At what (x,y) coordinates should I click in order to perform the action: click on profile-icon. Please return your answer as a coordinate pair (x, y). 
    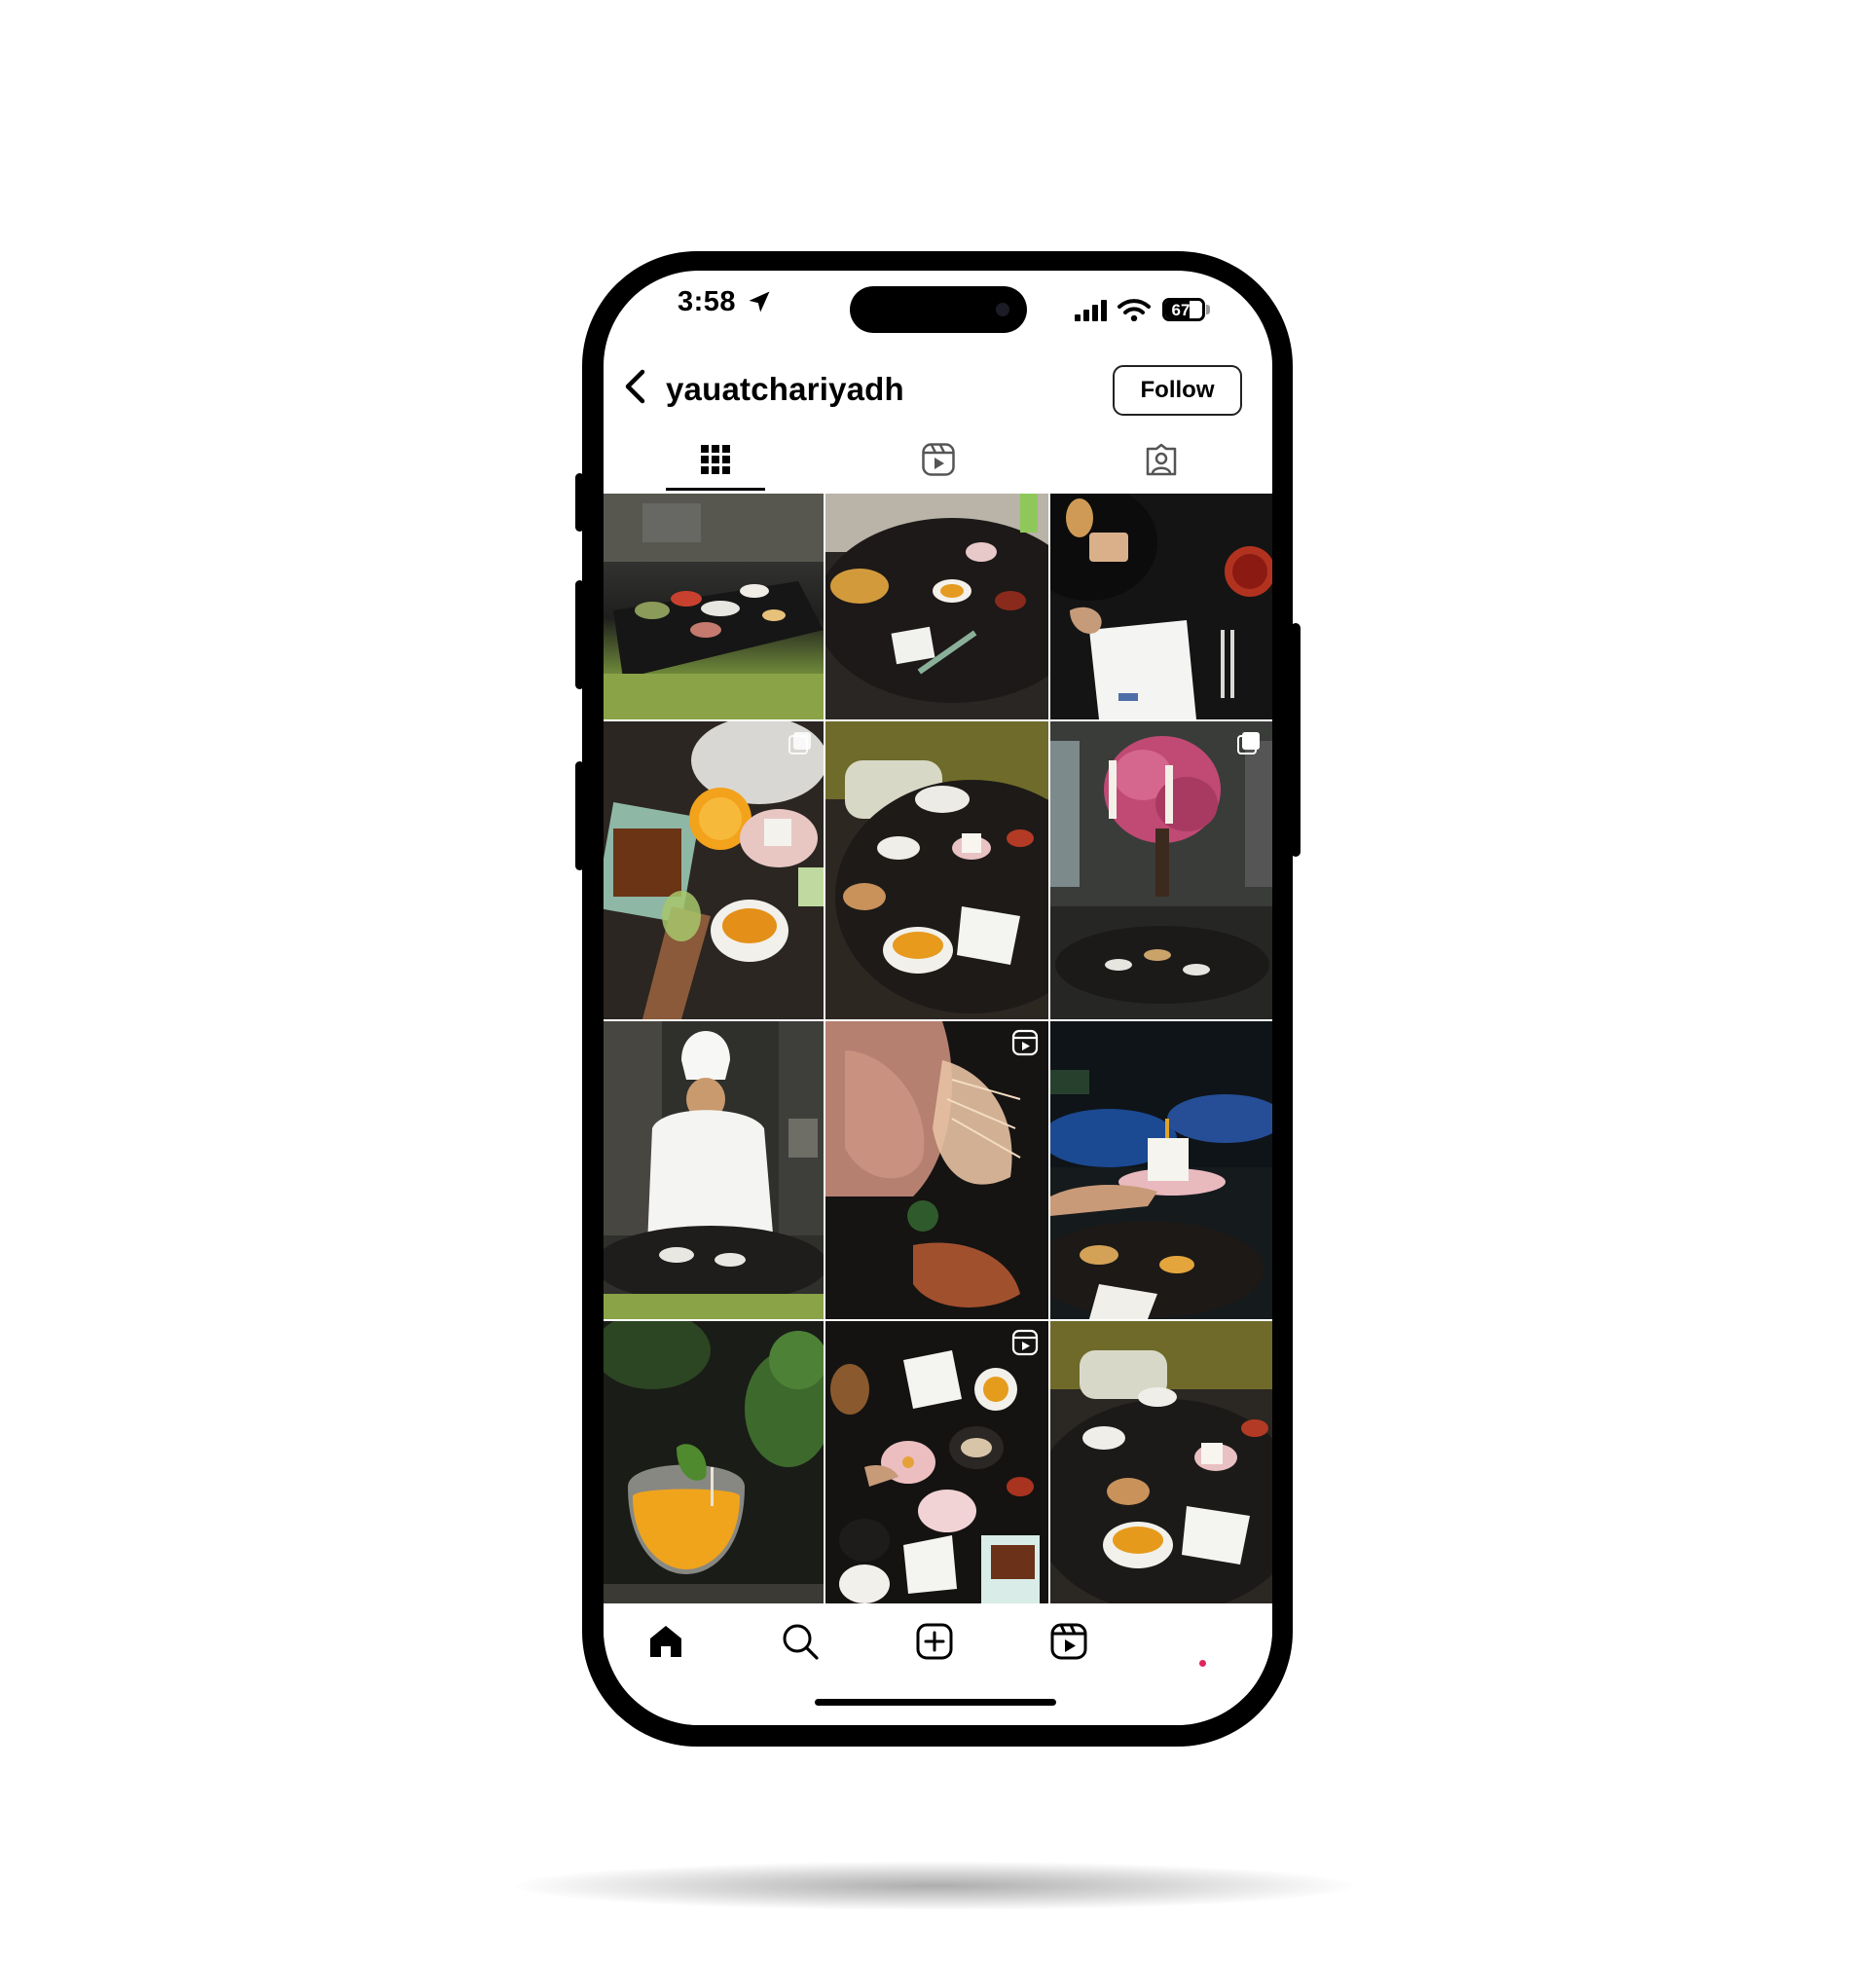
    Looking at the image, I should click on (1203, 1641).